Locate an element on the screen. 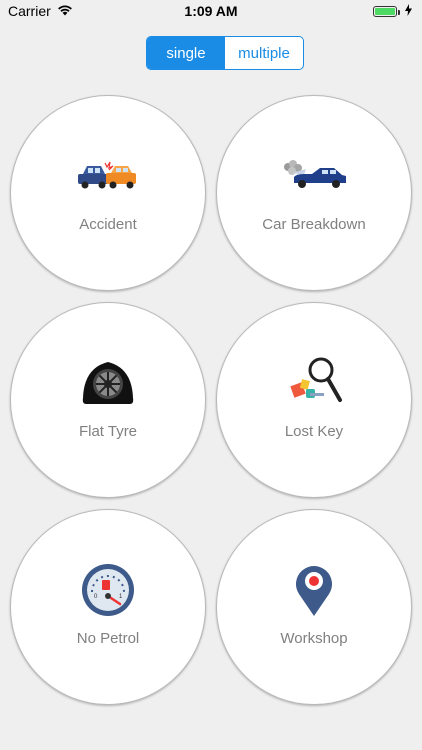  lost-key-icon is located at coordinates (314, 383).